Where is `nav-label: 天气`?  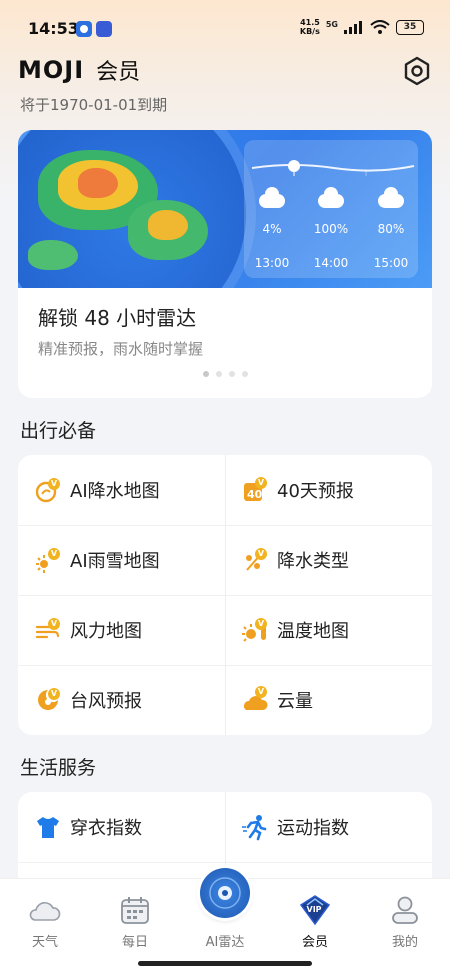
nav-label: 天气 is located at coordinates (44, 942).